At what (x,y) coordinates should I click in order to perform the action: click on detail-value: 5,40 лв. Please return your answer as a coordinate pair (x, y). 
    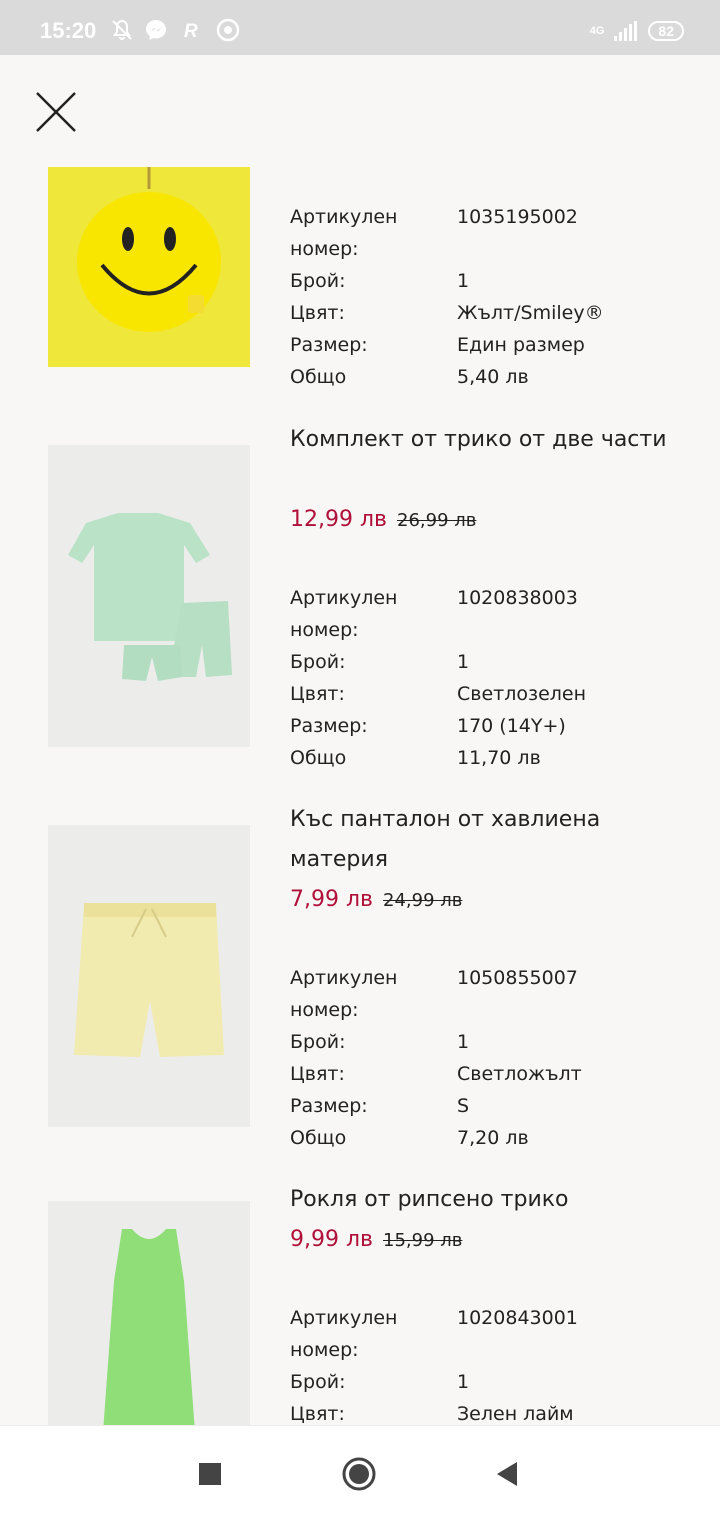
    Looking at the image, I should click on (493, 377).